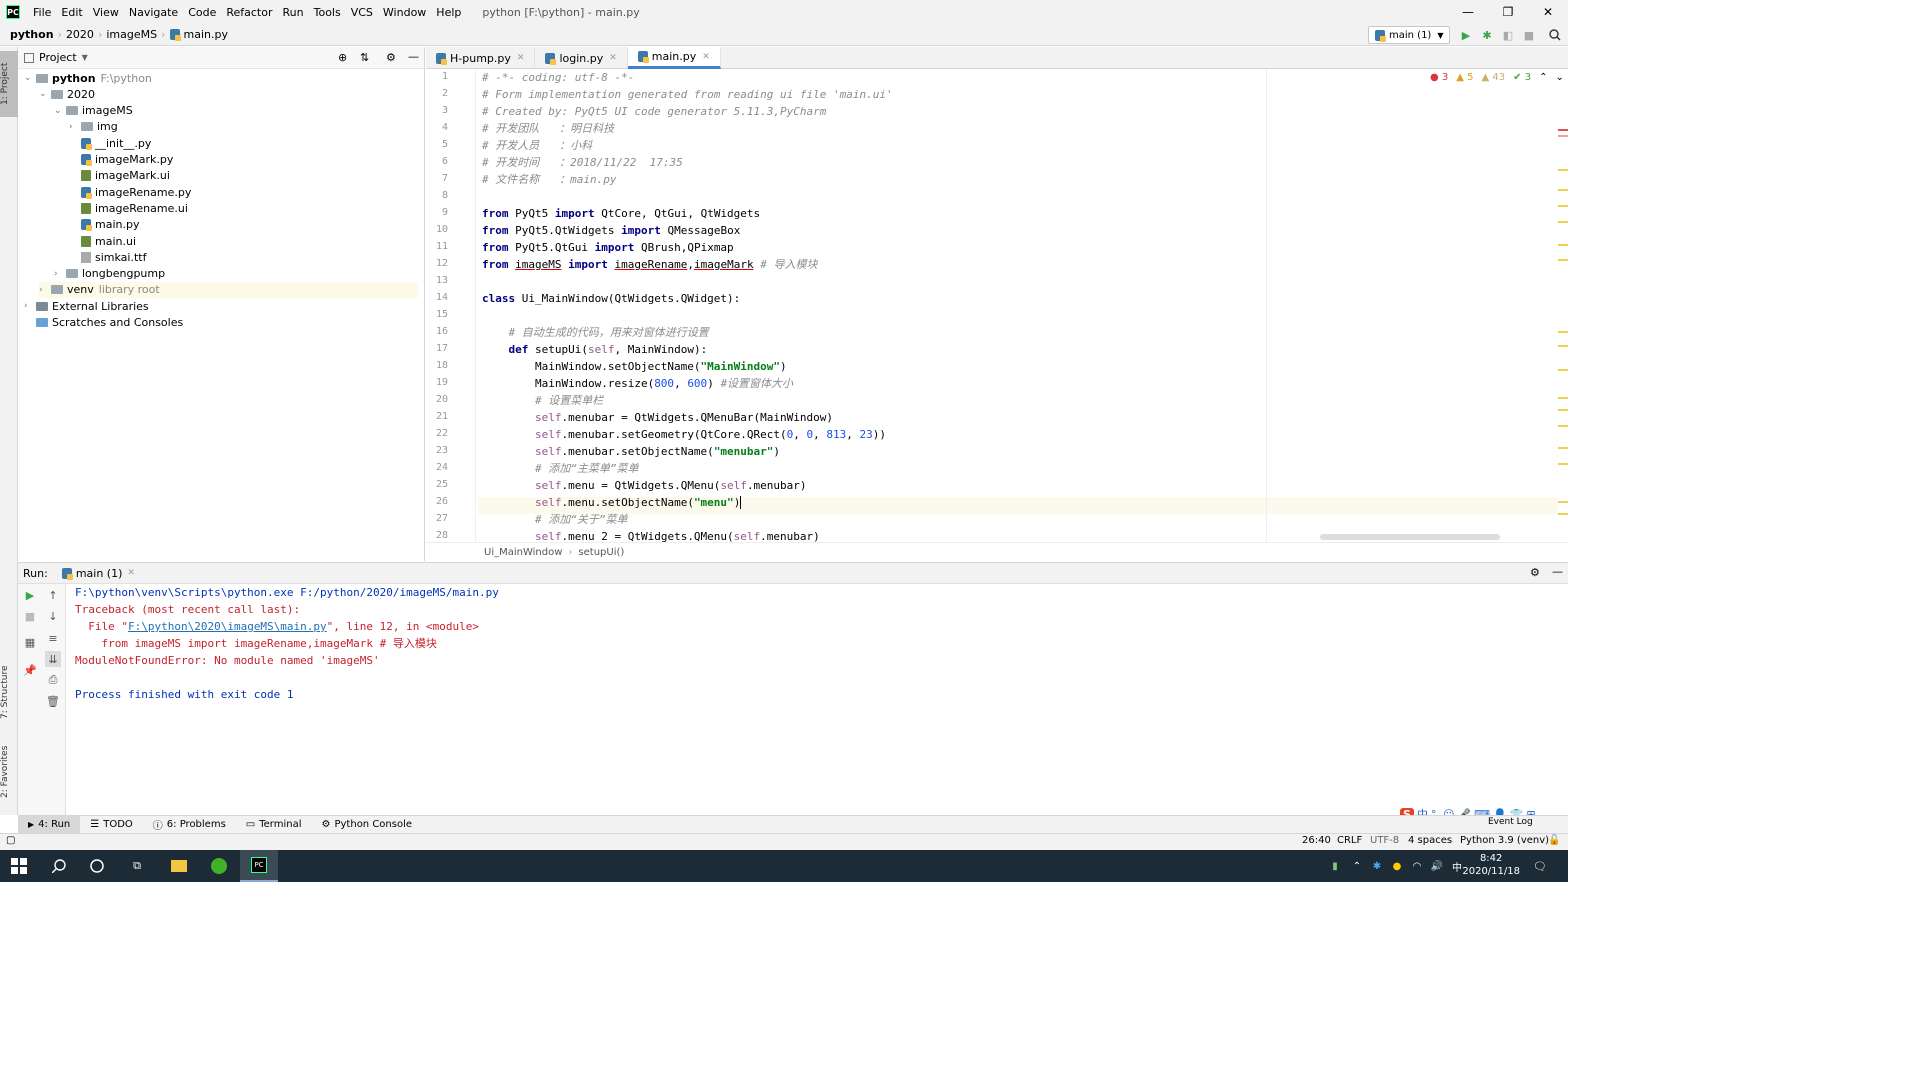  Describe the element at coordinates (80, 34) in the screenshot. I see `breadcrumb-2020: 2020` at that location.